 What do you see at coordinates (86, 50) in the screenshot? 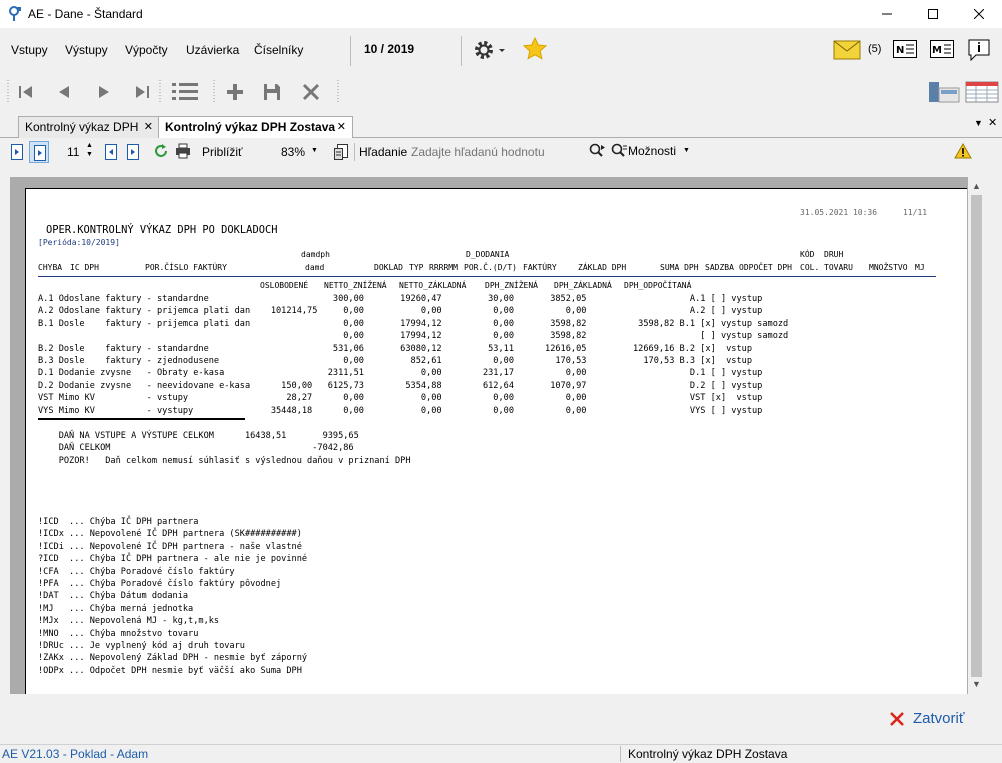
I see `menu-vystupy: Výstupy` at bounding box center [86, 50].